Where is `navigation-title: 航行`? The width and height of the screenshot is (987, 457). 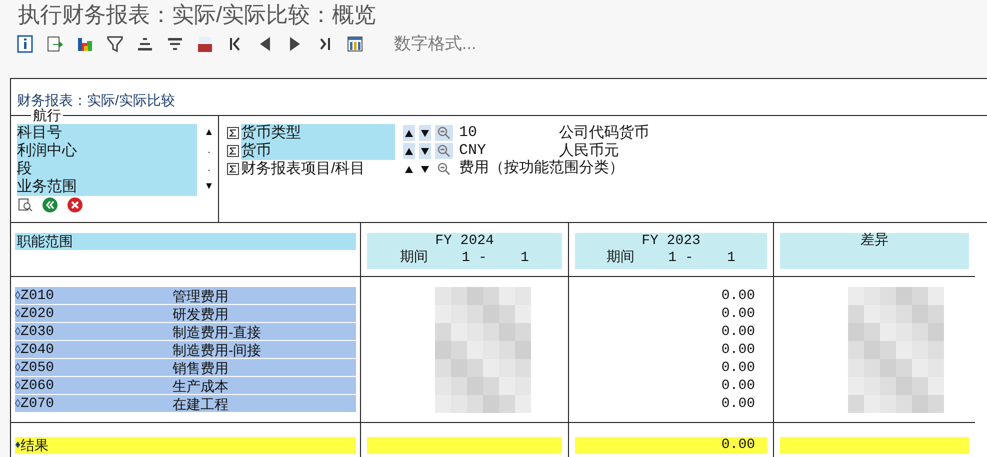 navigation-title: 航行 is located at coordinates (47, 115).